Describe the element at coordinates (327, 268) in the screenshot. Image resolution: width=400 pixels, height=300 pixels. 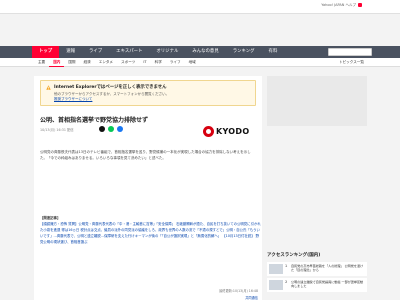
I see `ranking-text: 自民党の高市早苗総裁を「人の総理」 公明党を退けた「目の理念」から` at that location.